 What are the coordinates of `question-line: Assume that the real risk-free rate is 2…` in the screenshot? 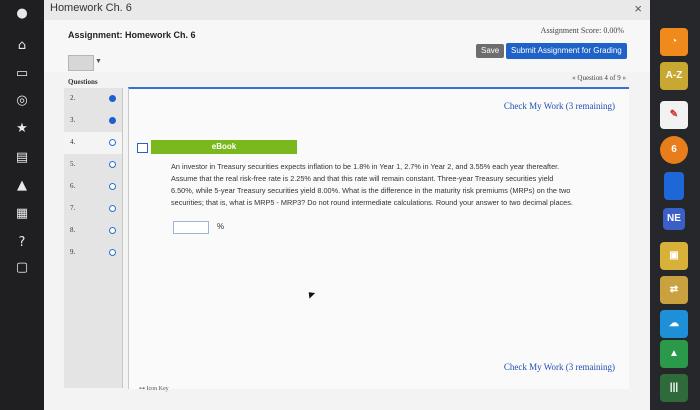 It's located at (362, 178).